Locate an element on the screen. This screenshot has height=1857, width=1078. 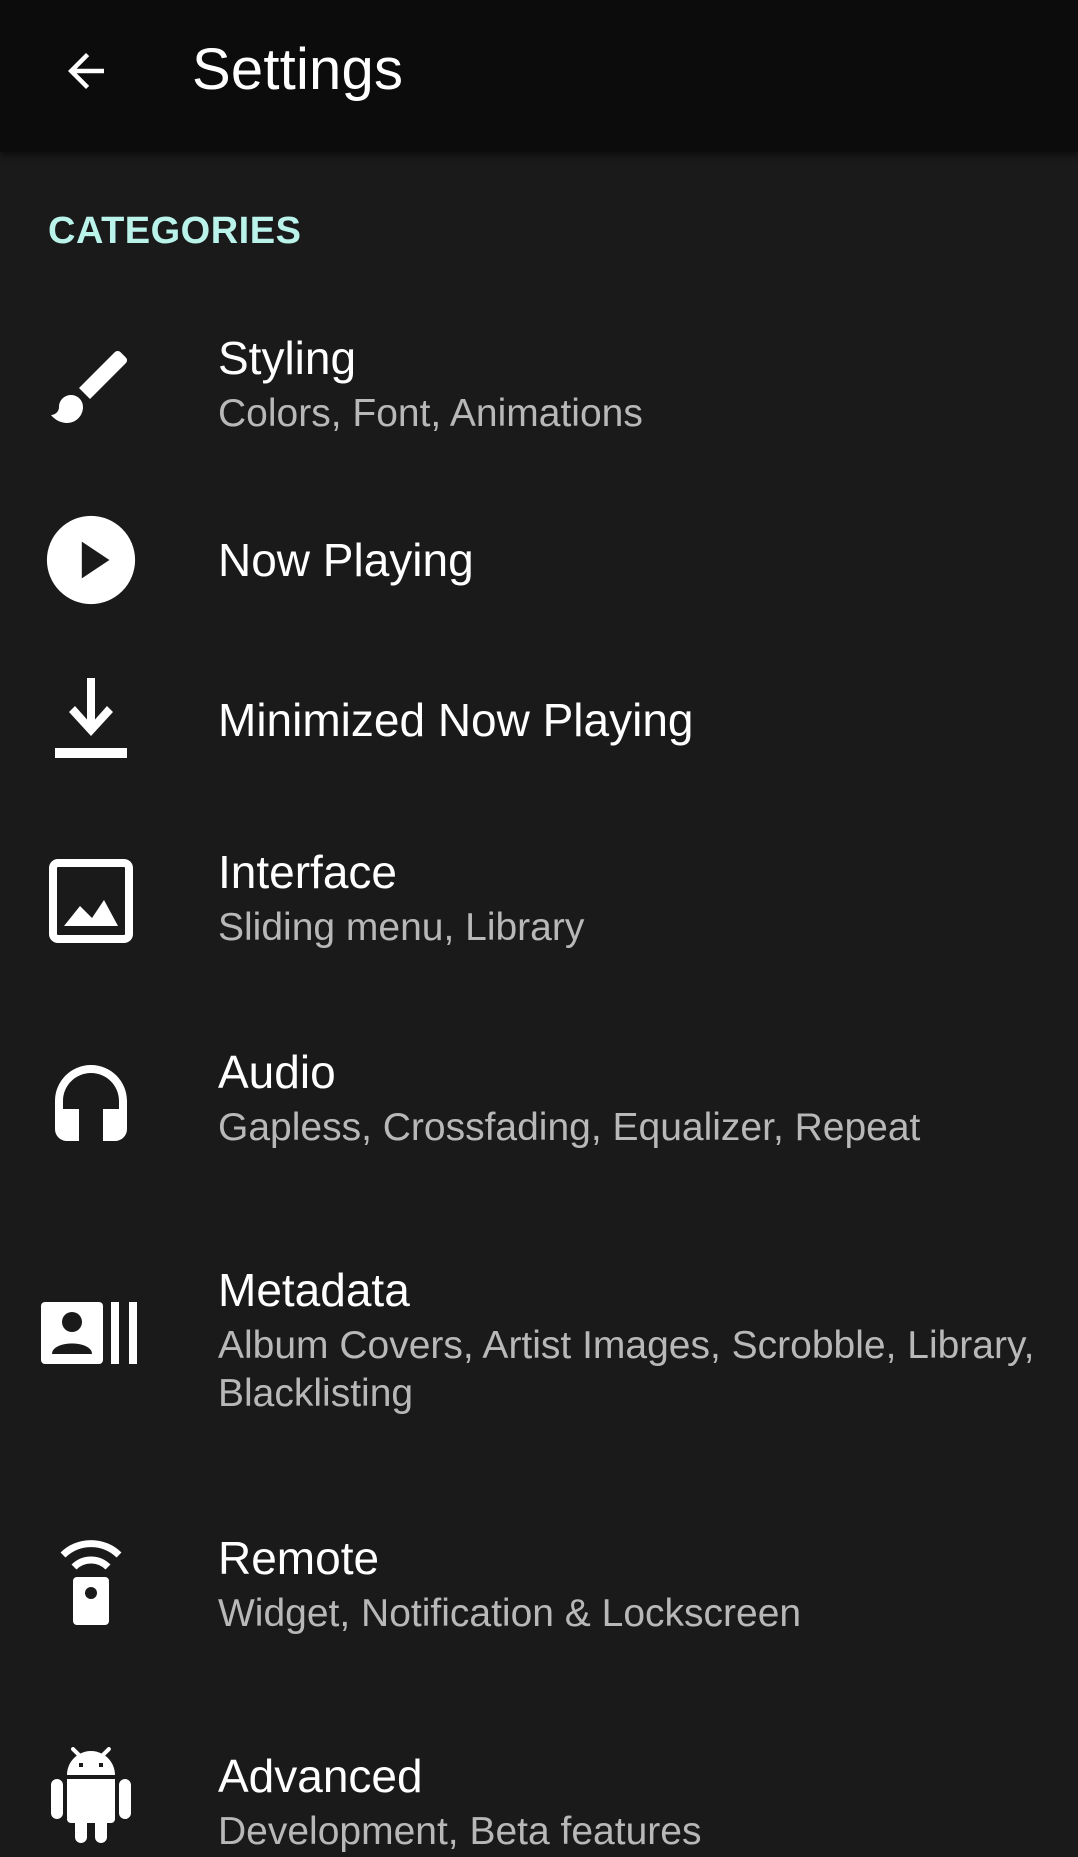
page-title: Settings is located at coordinates (298, 69).